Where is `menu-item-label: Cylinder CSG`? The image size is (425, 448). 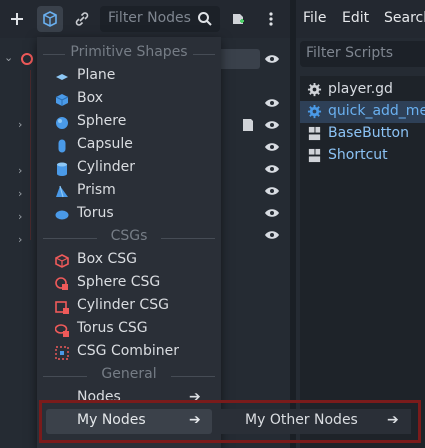 menu-item-label: Cylinder CSG is located at coordinates (123, 305).